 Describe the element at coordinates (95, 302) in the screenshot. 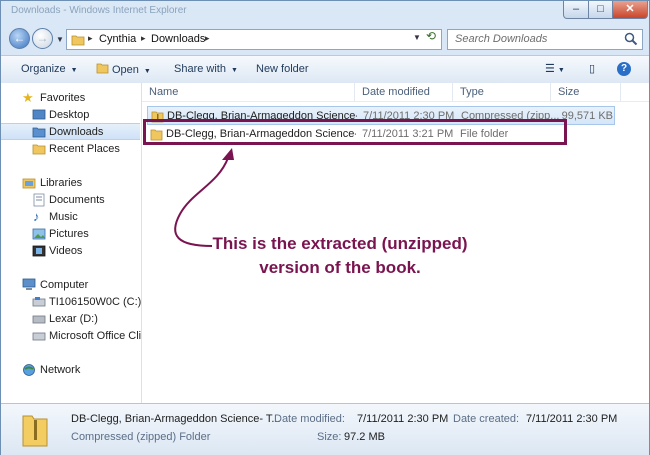

I see `sidebar-item-label: TI106150W0C (C:)` at that location.